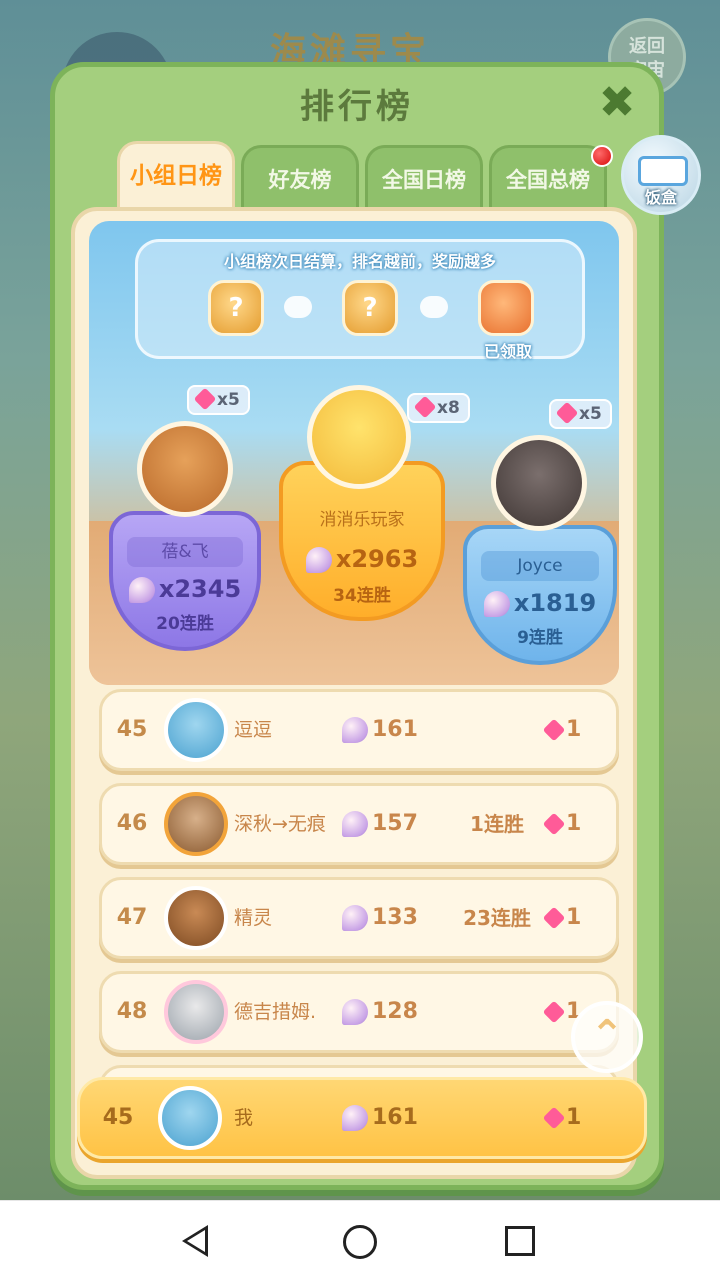 This screenshot has height=1280, width=720. I want to click on lunchbox-button: 饭盒, so click(661, 175).